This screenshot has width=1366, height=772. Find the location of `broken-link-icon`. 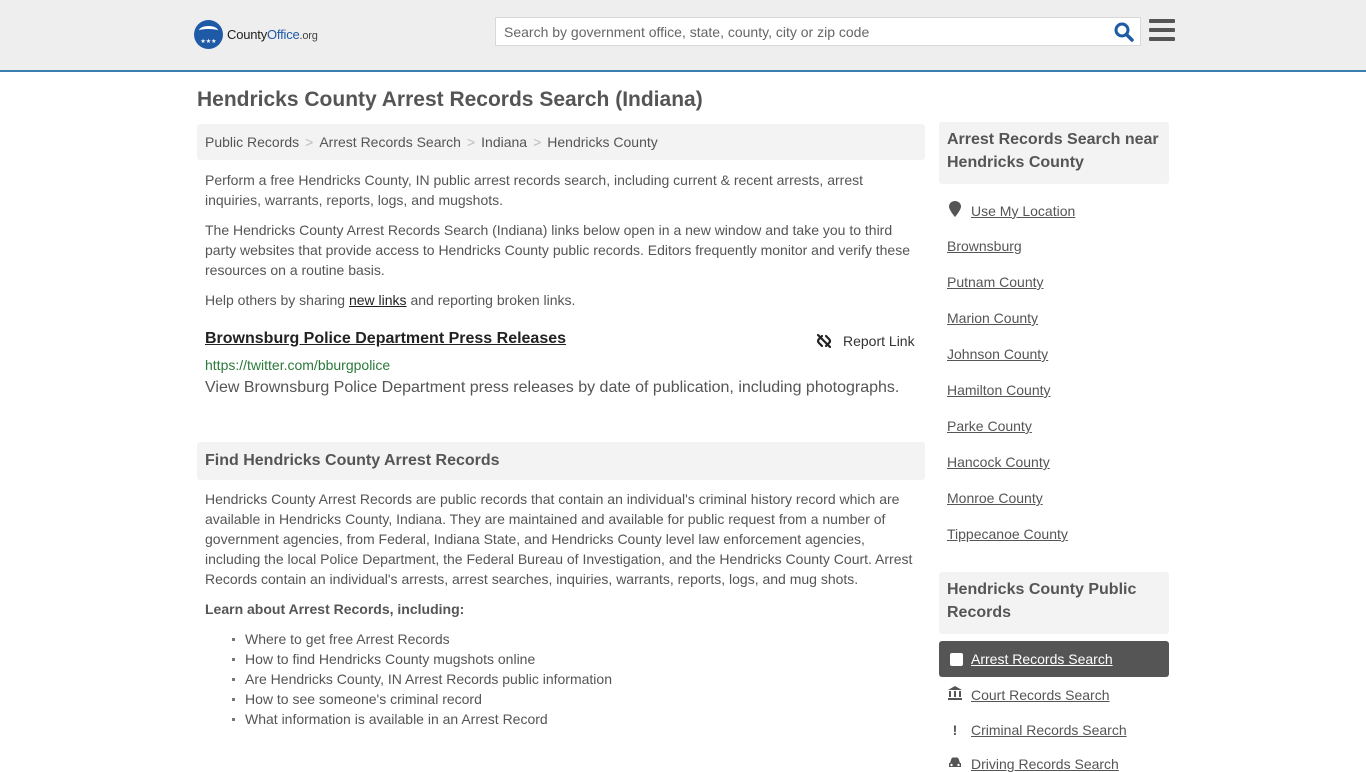

broken-link-icon is located at coordinates (824, 341).